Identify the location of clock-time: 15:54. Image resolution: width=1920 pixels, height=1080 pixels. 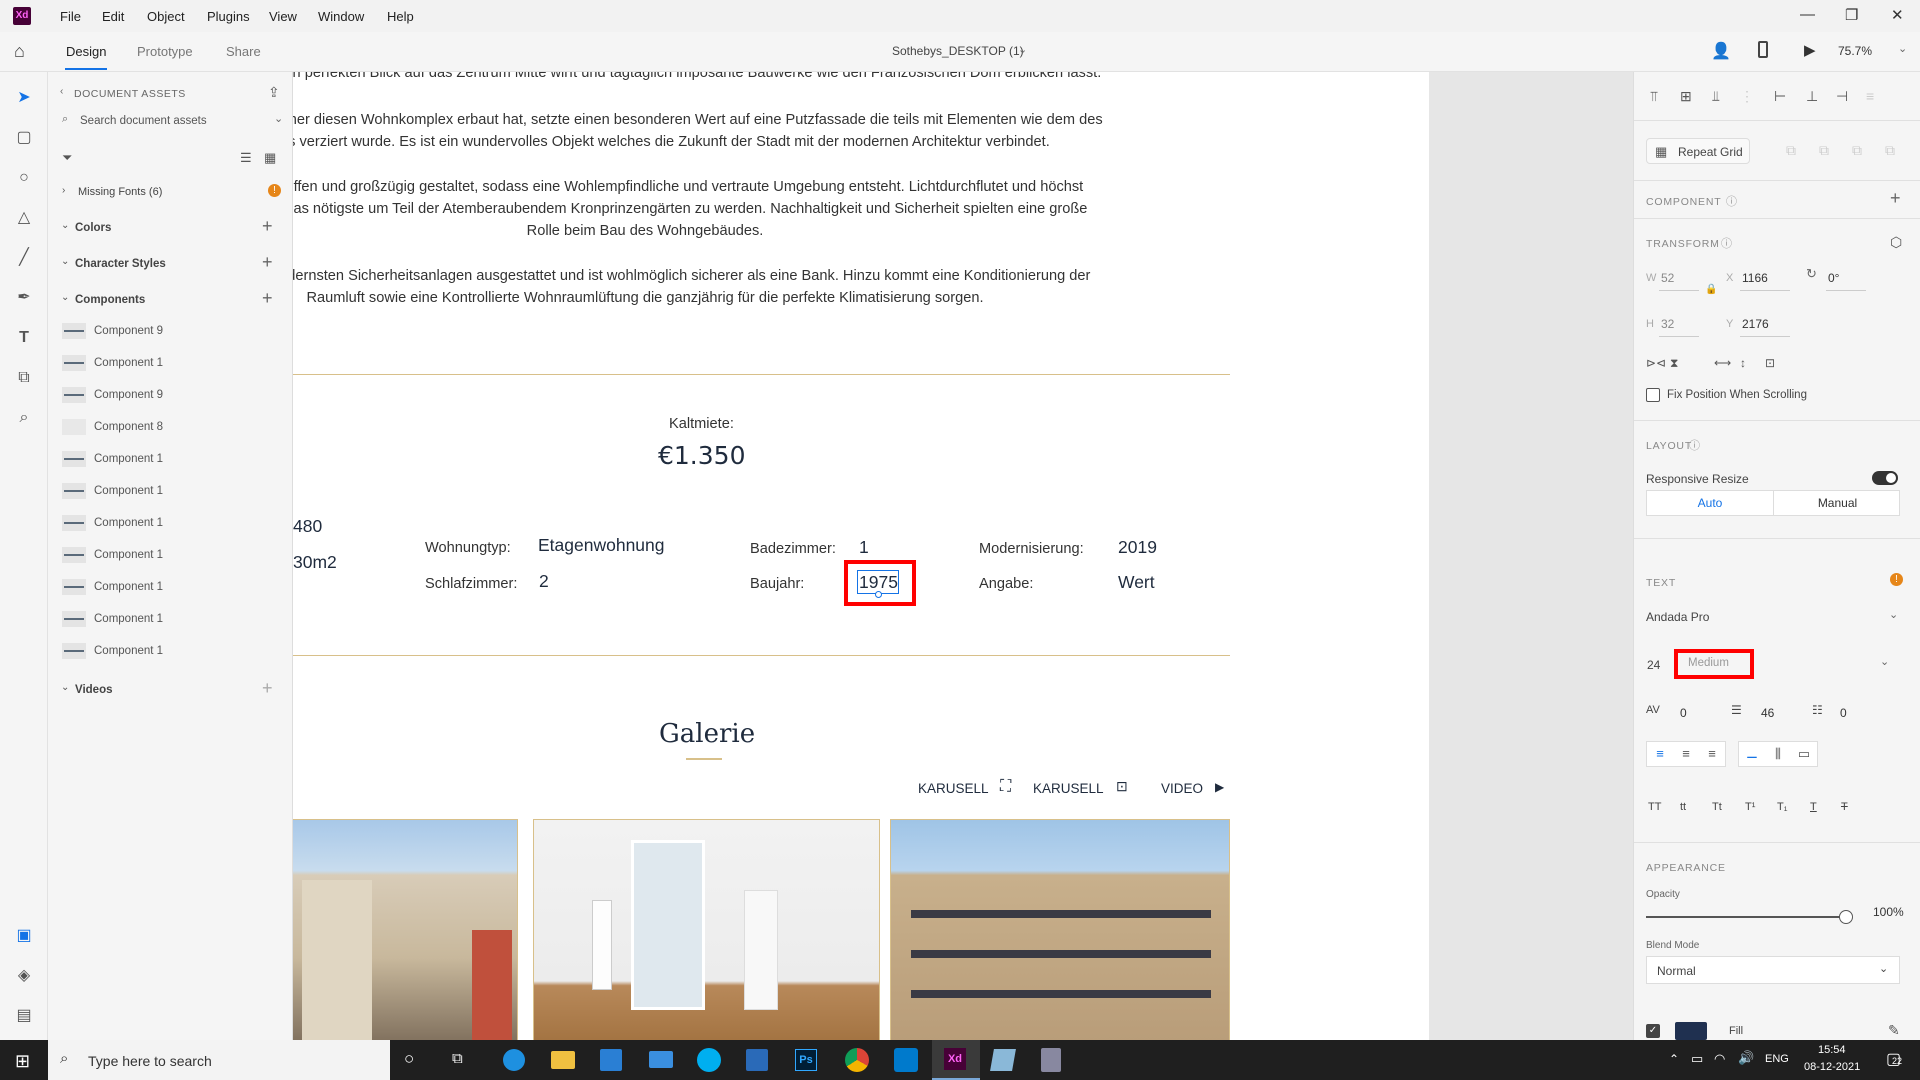
(1832, 1050).